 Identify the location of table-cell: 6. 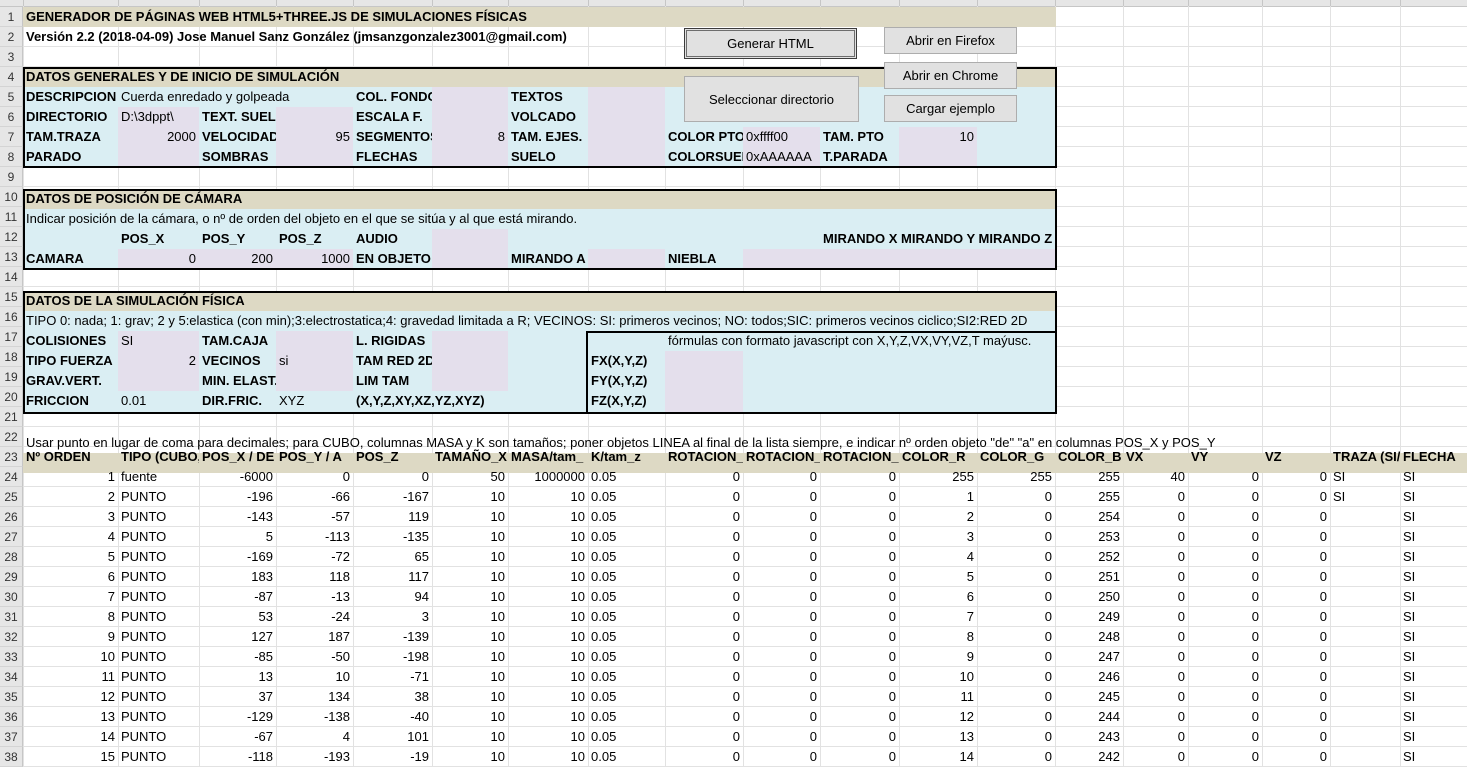
(938, 597).